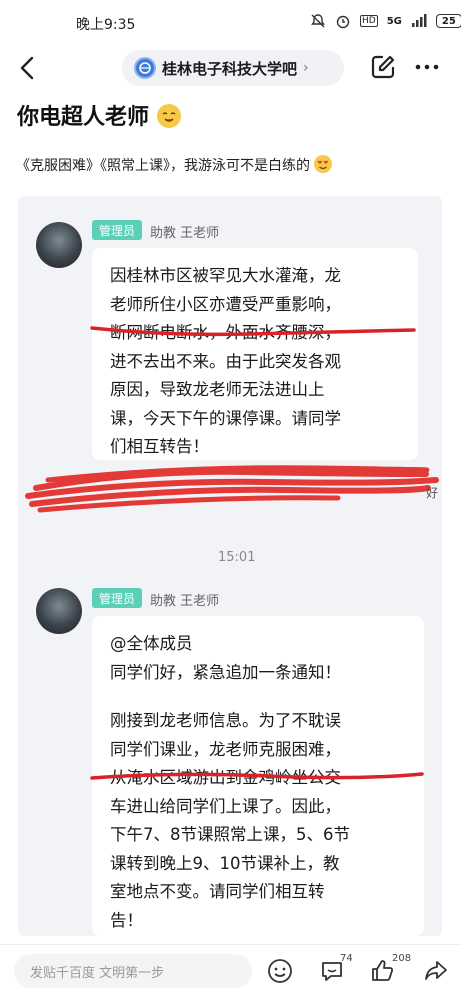 This screenshot has height=1000, width=461. I want to click on message-line: 进不去出不来。由于此突发各观, so click(225, 361).